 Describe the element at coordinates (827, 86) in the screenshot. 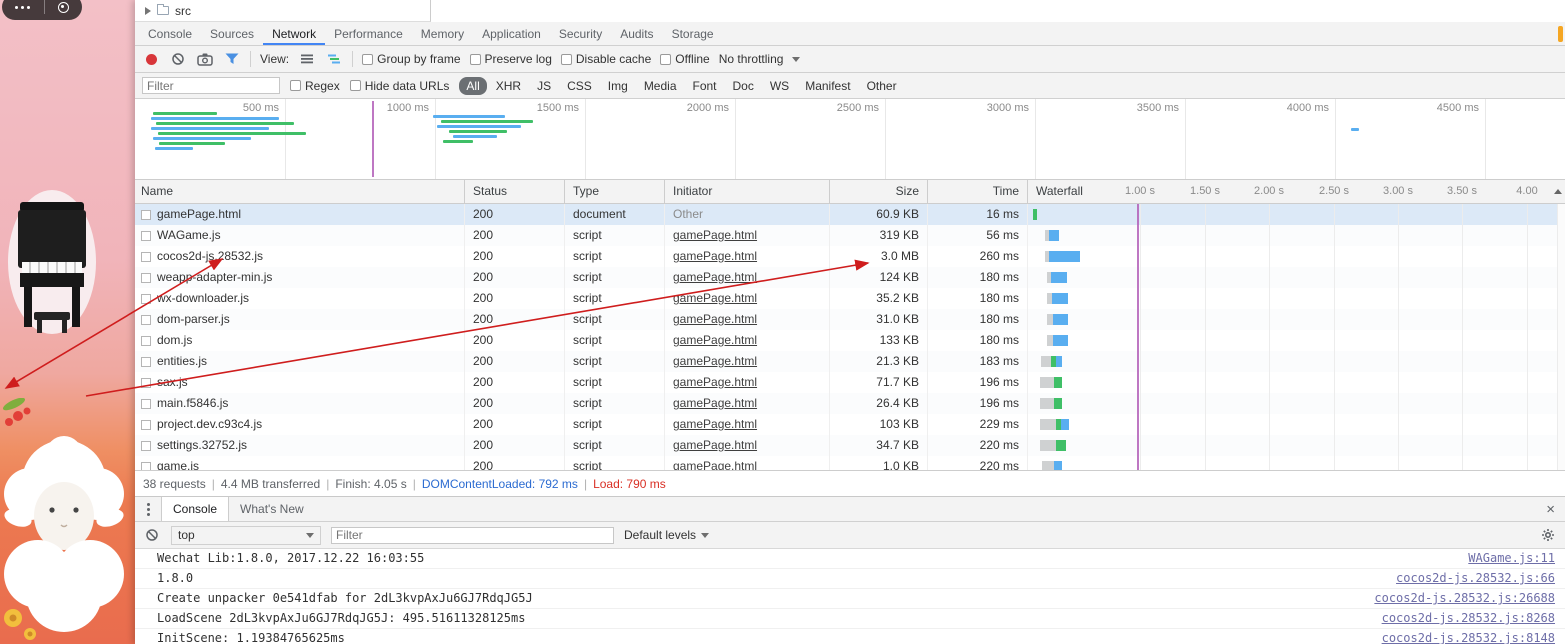

I see `pill-manifest: Manifest` at that location.